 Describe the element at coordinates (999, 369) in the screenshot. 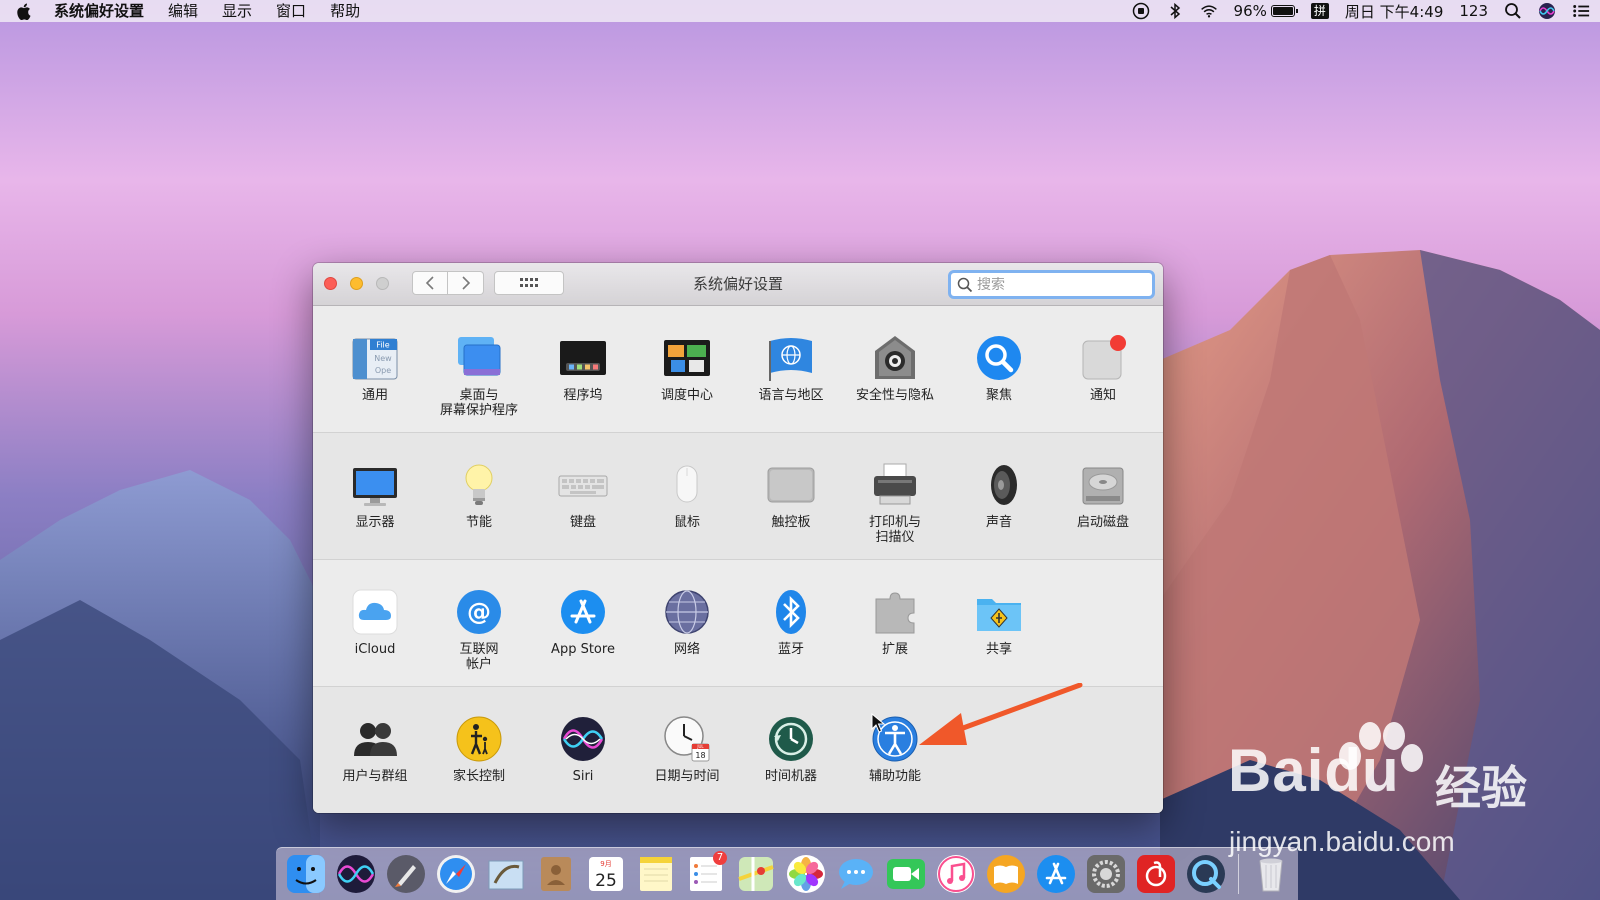

I see `pref-spotlight: 聚焦` at that location.